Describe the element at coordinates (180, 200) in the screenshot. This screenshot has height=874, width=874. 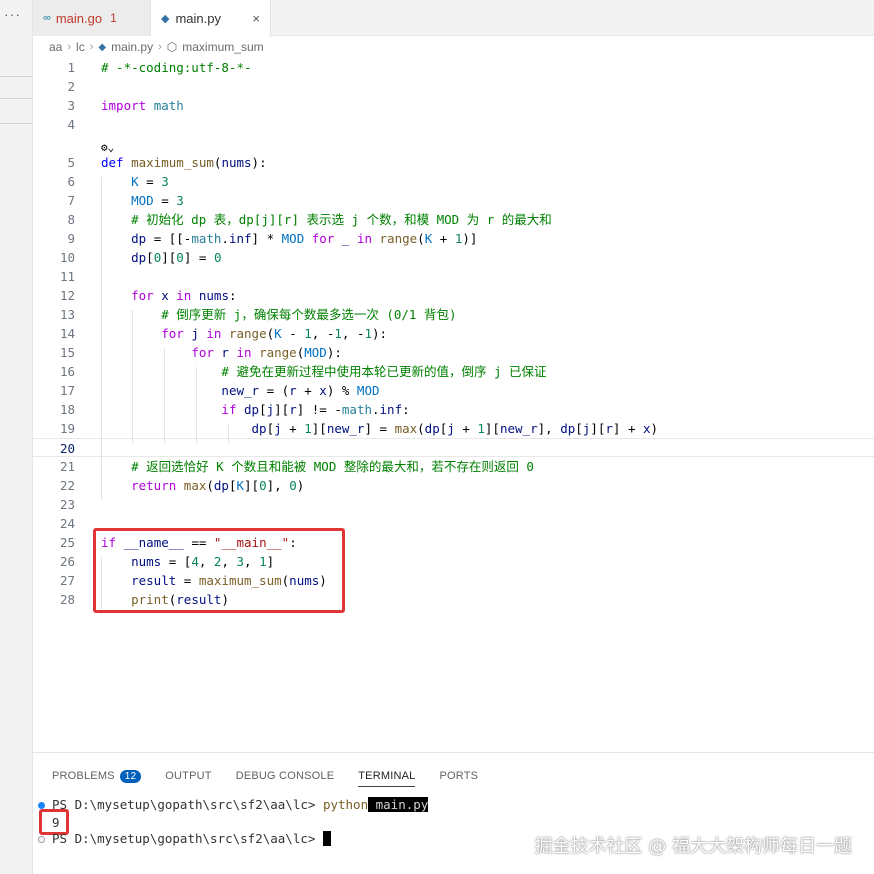
I see `code-token: 3` at that location.